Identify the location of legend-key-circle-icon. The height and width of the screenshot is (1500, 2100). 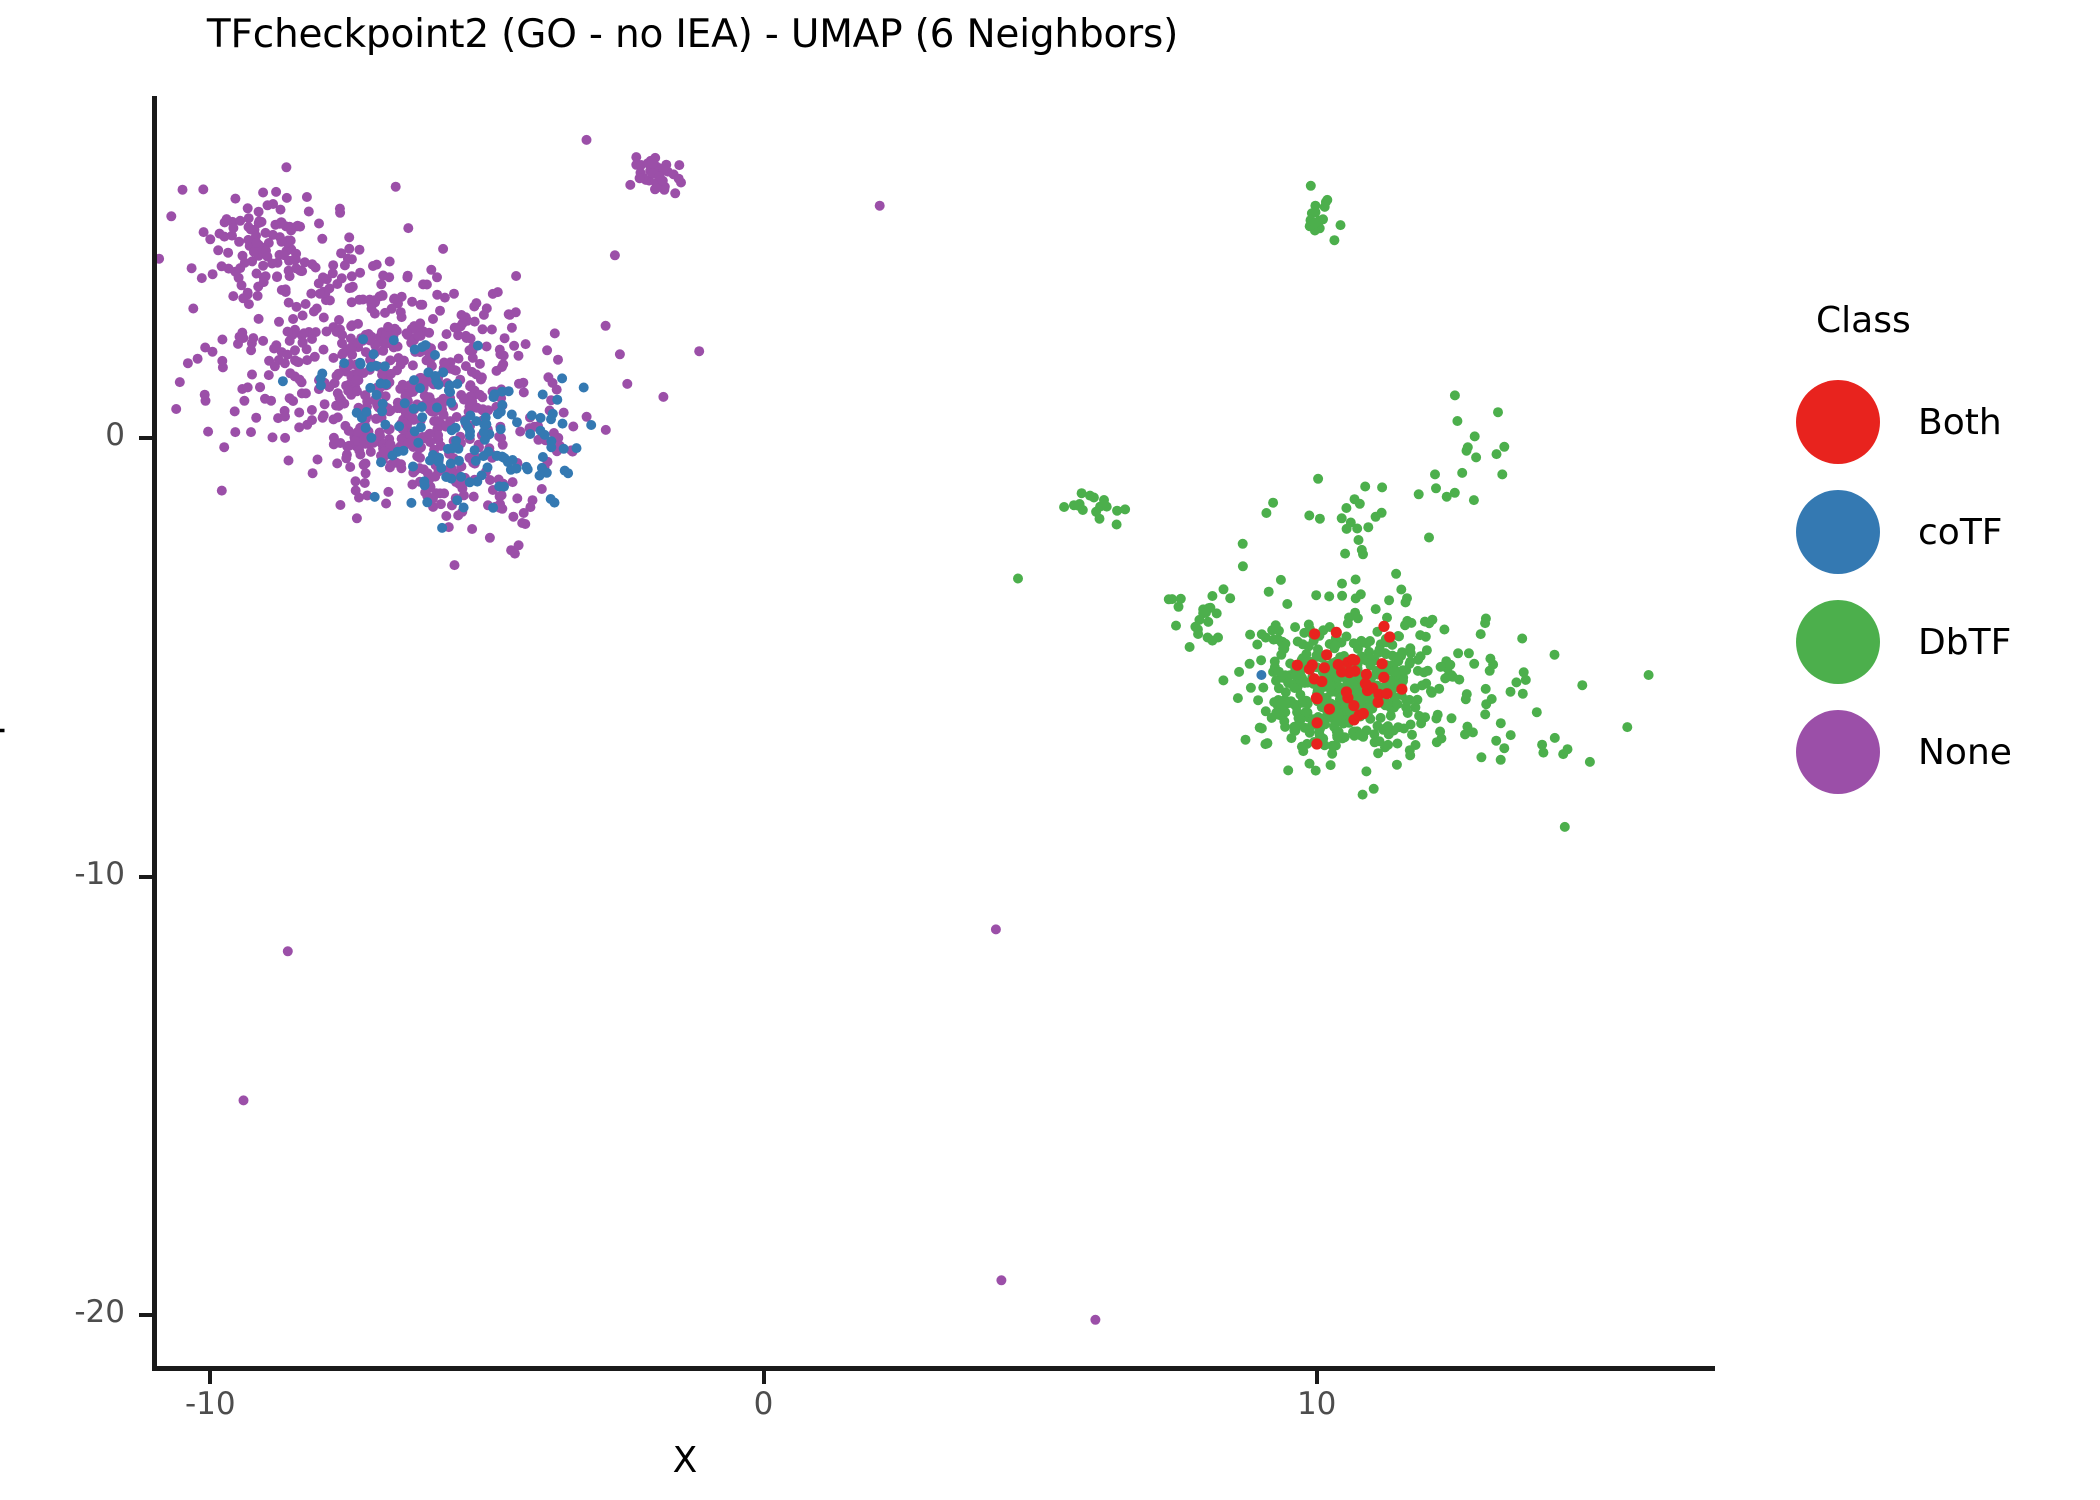
(1838, 532).